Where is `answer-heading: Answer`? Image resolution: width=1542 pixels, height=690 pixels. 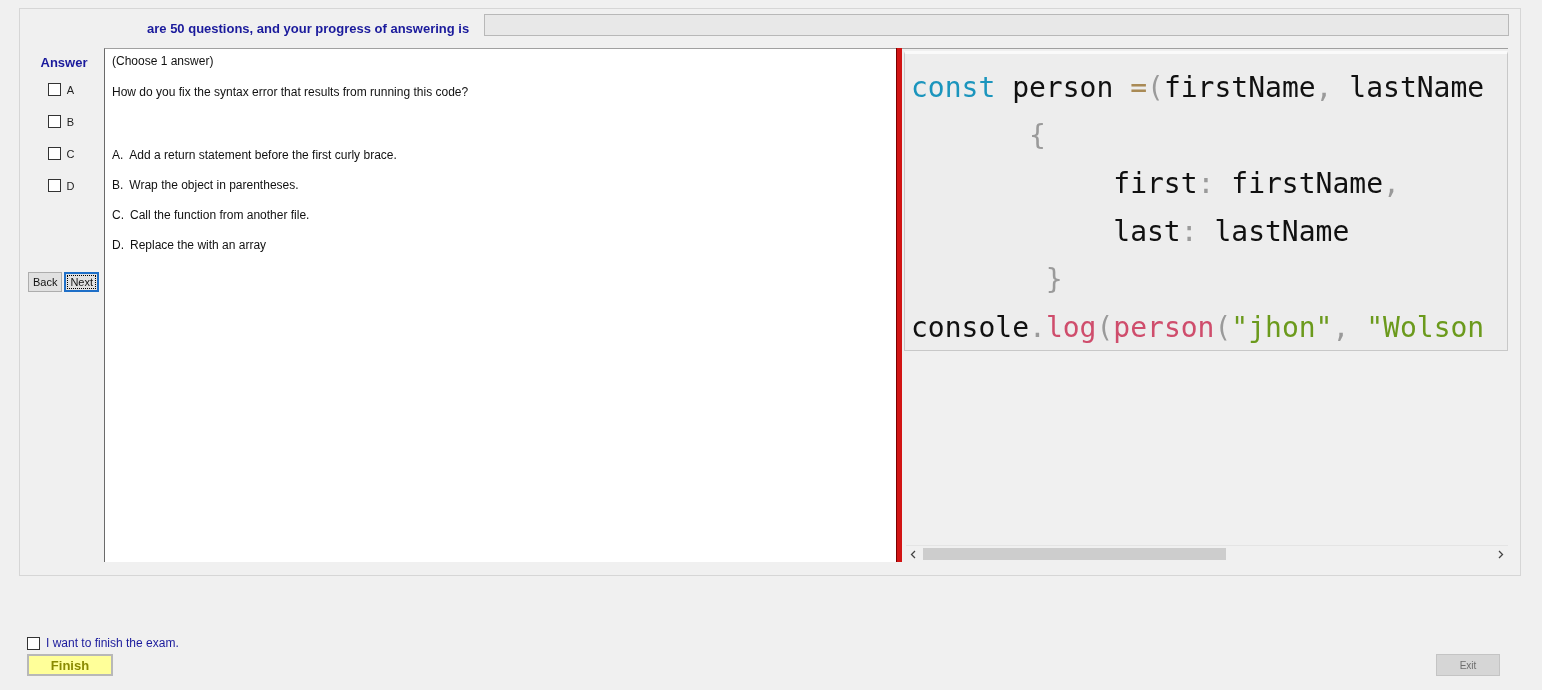
answer-heading: Answer is located at coordinates (64, 62).